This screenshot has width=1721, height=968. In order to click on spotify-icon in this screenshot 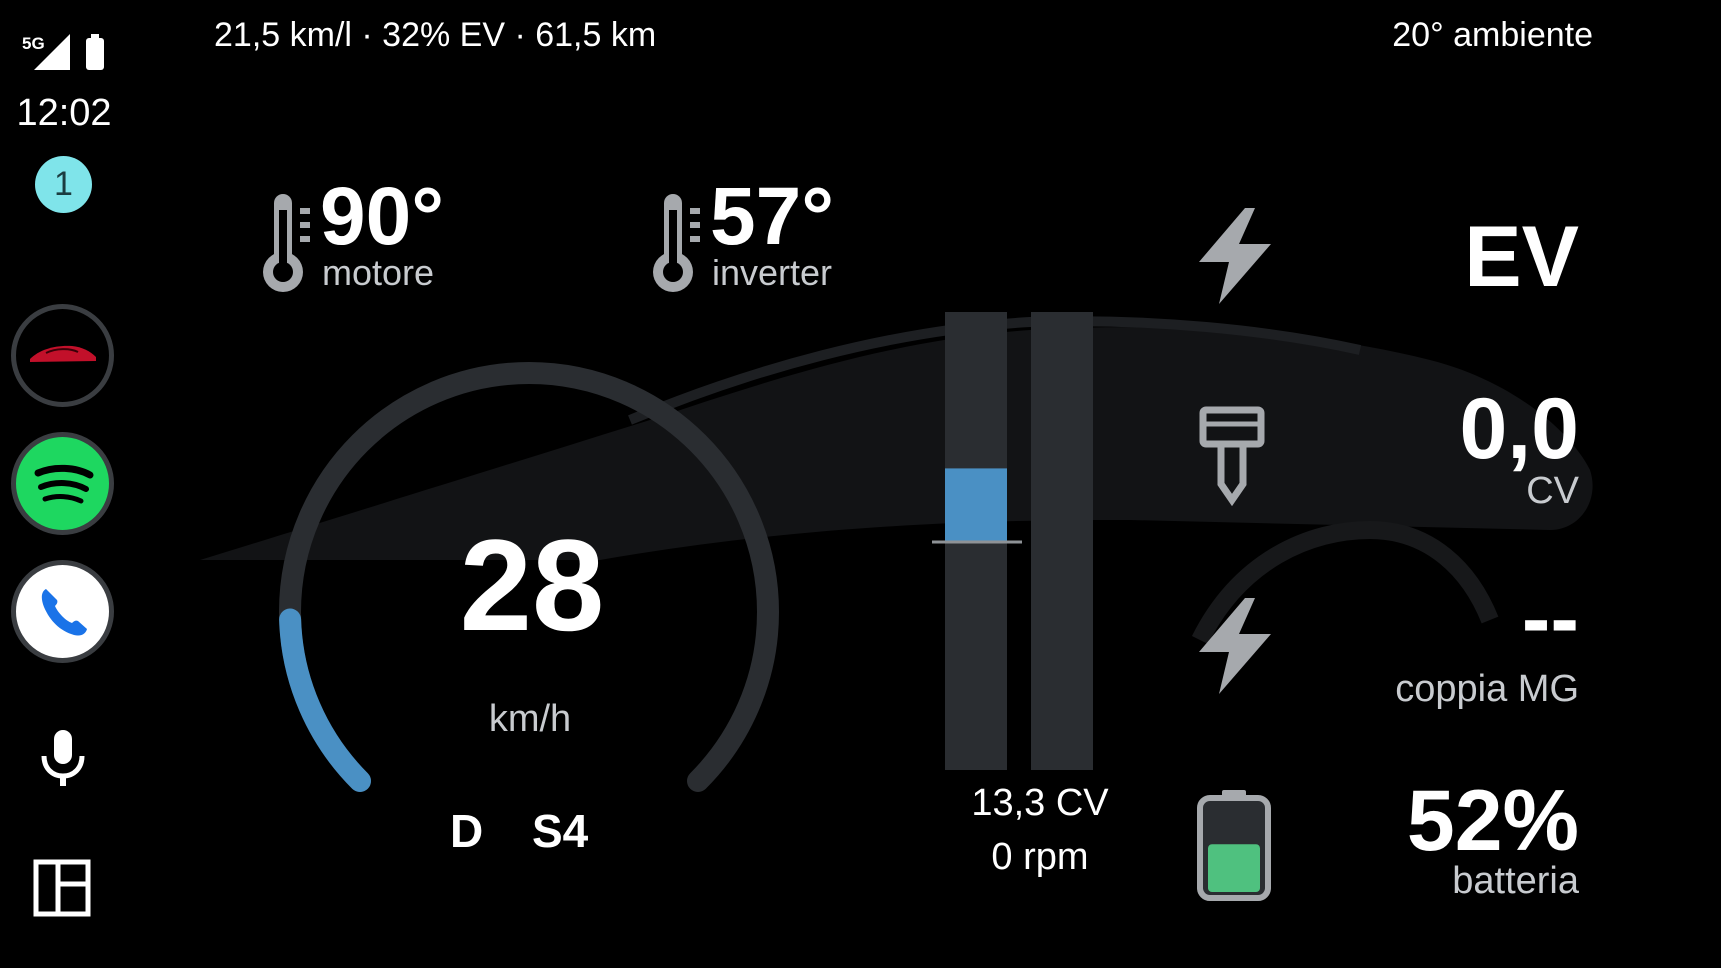, I will do `click(64, 484)`.